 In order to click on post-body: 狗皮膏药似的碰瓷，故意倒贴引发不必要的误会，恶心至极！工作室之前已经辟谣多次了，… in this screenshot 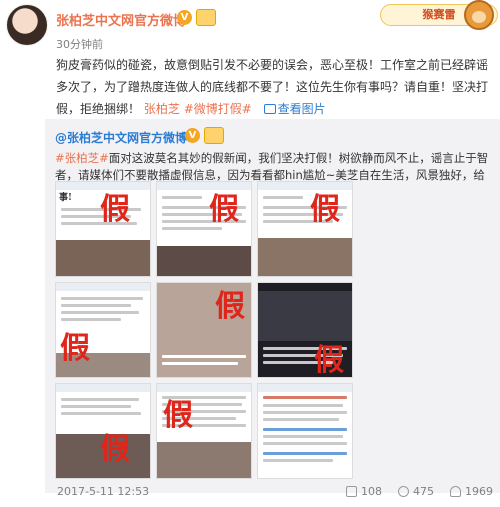, I will do `click(275, 87)`.